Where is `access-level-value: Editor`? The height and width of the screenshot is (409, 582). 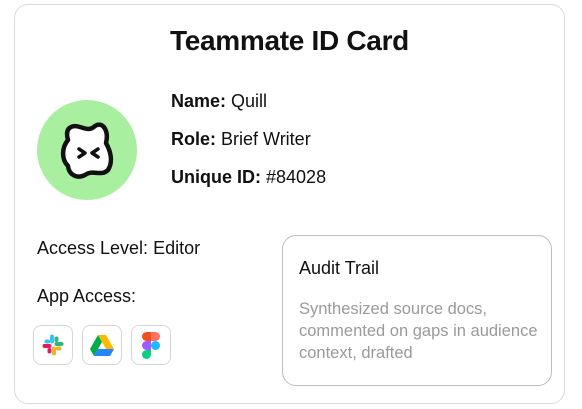
access-level-value: Editor is located at coordinates (177, 248).